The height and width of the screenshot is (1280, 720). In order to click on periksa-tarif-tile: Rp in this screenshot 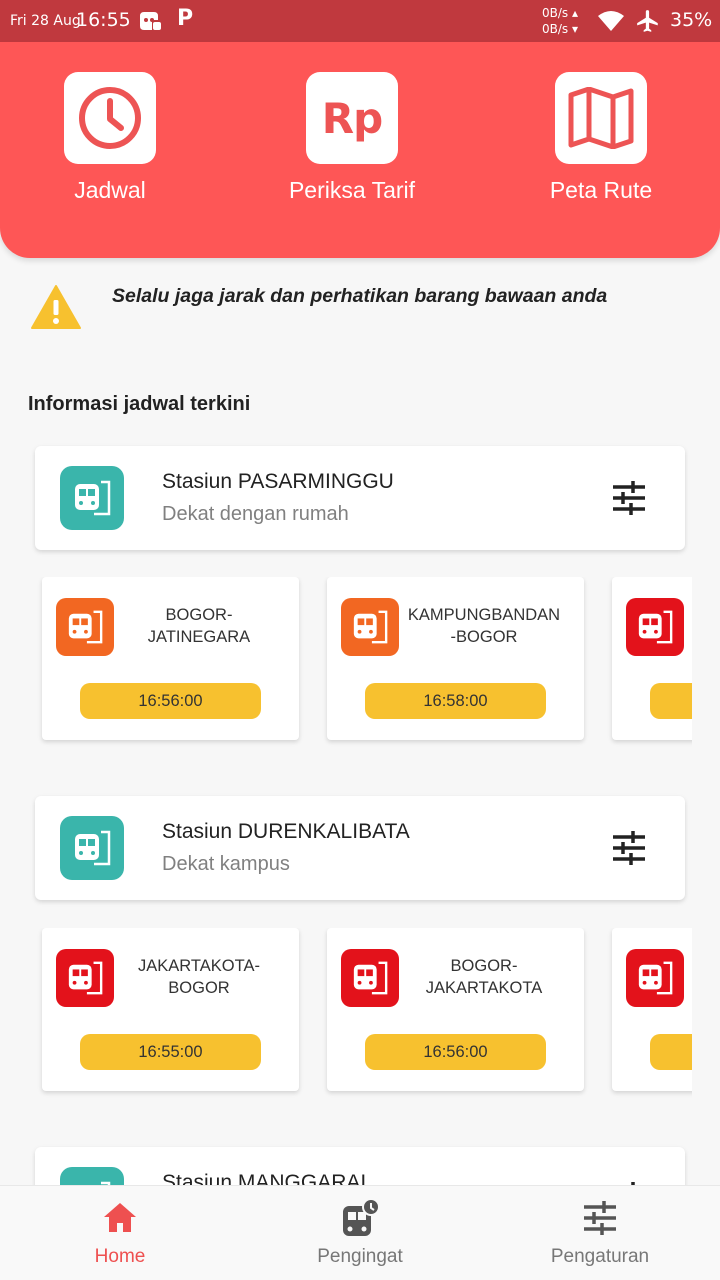, I will do `click(352, 118)`.